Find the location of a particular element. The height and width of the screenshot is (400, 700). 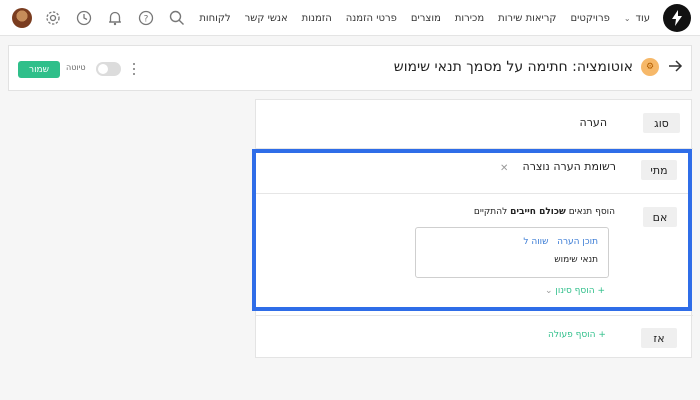

nav-item-order-details: פרטי הזמנה is located at coordinates (371, 18).